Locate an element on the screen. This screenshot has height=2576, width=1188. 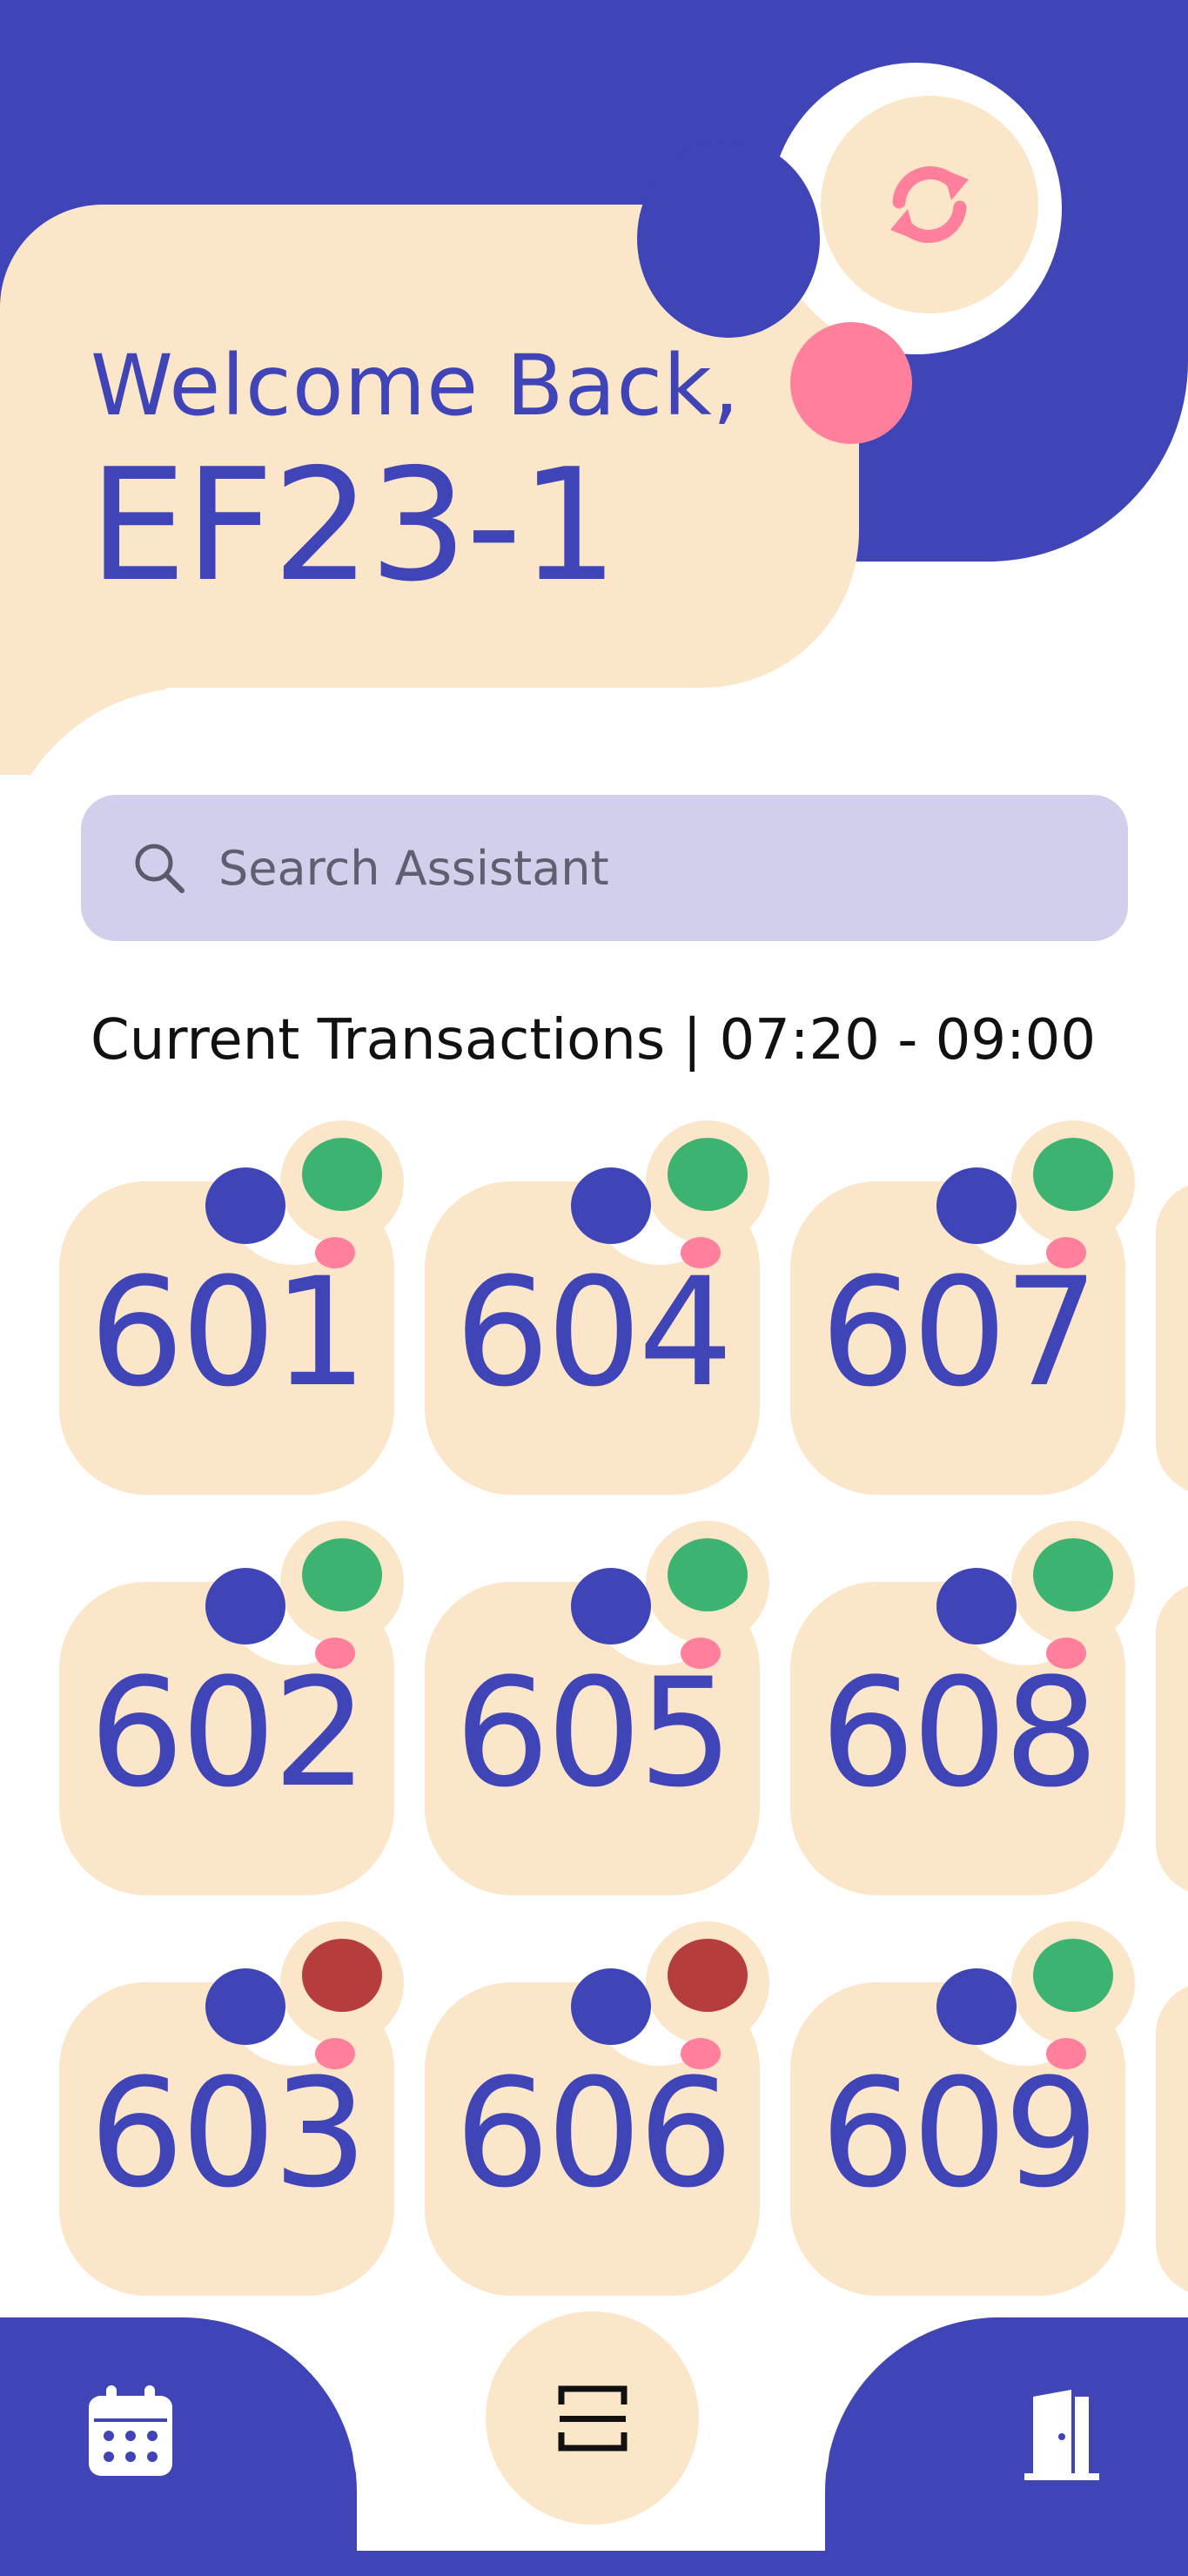
room-card: 609 is located at coordinates (963, 2108).